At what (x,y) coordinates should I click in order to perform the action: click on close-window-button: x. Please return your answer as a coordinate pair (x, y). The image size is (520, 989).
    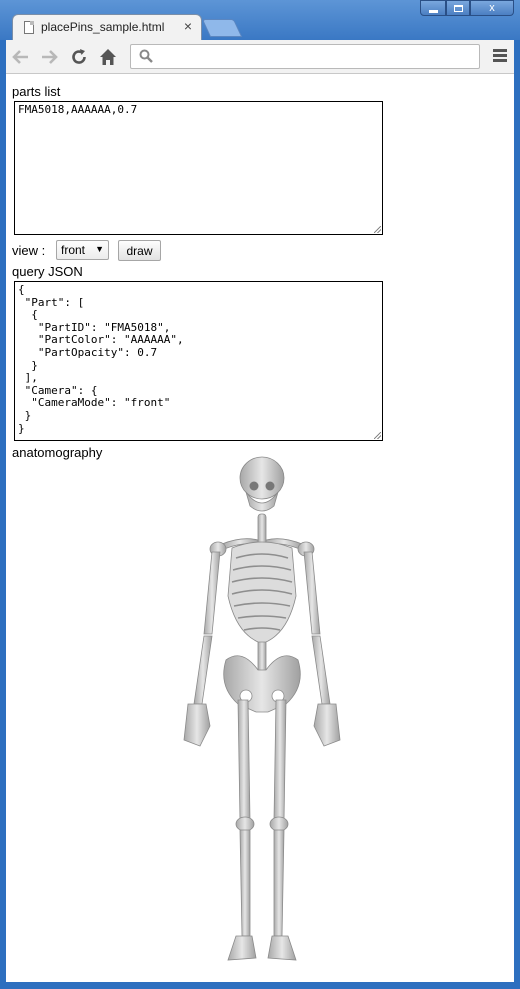
    Looking at the image, I should click on (492, 8).